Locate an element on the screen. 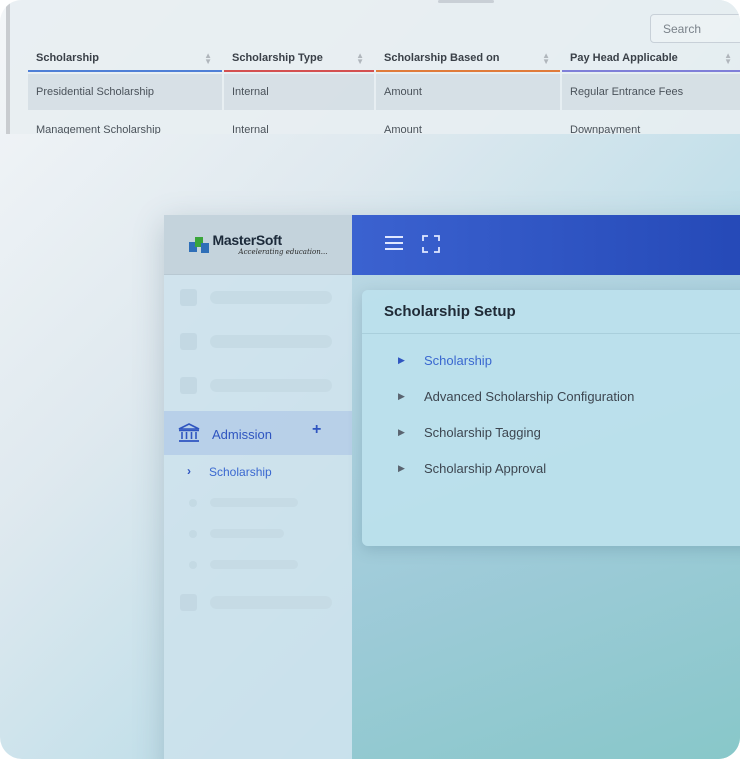 The image size is (740, 759). table-cell: Management Scholarship is located at coordinates (98, 129).